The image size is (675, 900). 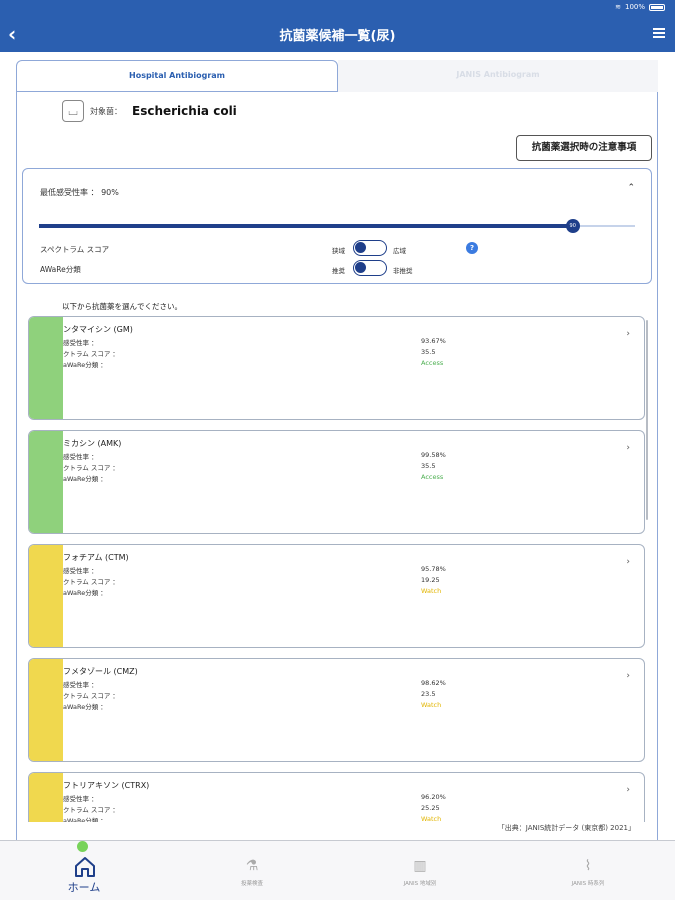 What do you see at coordinates (647, 420) in the screenshot?
I see `list-scrollbar` at bounding box center [647, 420].